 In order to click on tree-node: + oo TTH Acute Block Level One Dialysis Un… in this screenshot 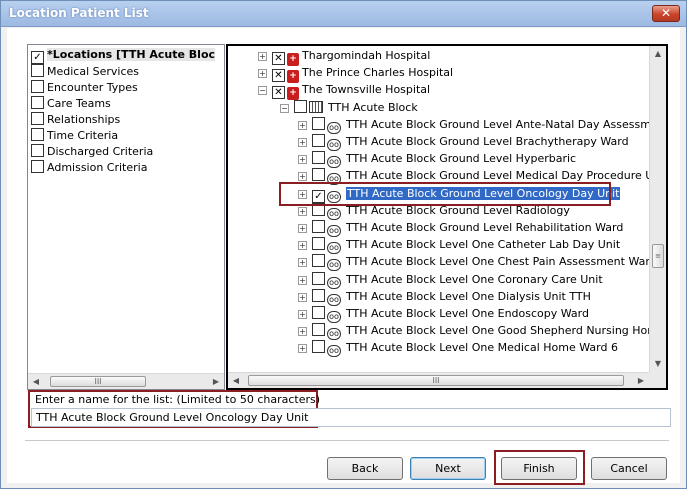, I will do `click(444, 297)`.